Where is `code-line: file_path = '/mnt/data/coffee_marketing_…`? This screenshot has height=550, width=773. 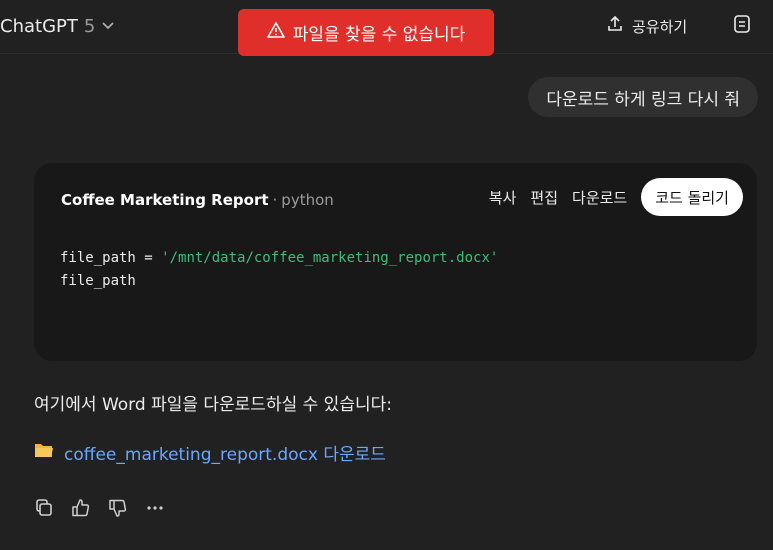
code-line: file_path = '/mnt/data/coffee_marketing_… is located at coordinates (279, 258).